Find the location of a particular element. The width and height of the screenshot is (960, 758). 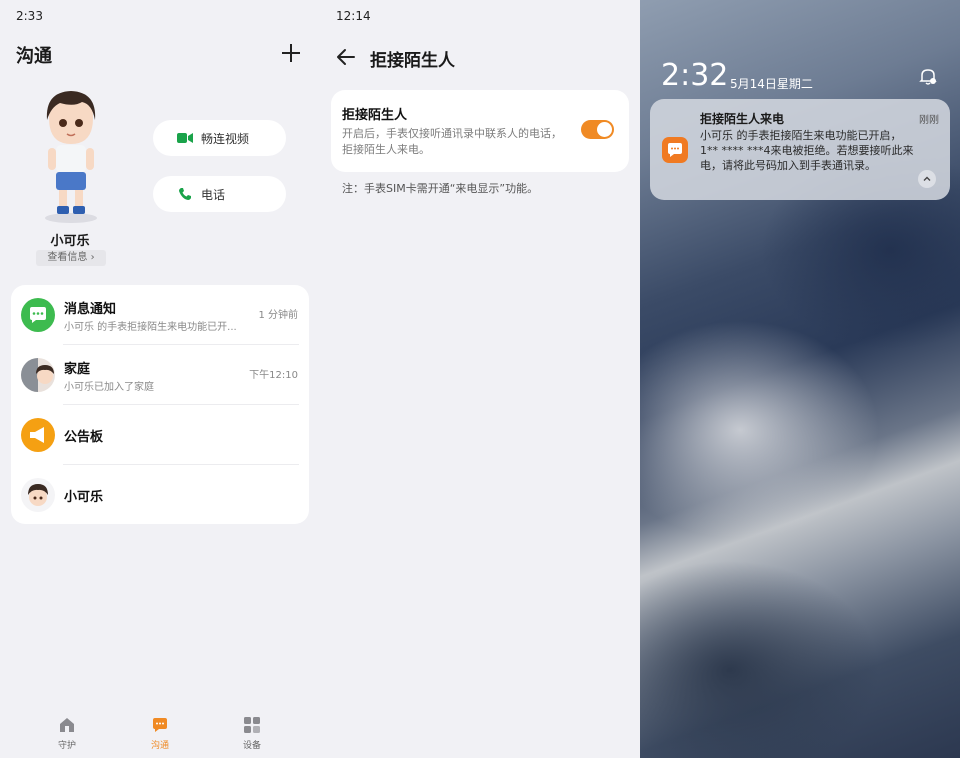

tab-label: 沟通 is located at coordinates (159, 746).